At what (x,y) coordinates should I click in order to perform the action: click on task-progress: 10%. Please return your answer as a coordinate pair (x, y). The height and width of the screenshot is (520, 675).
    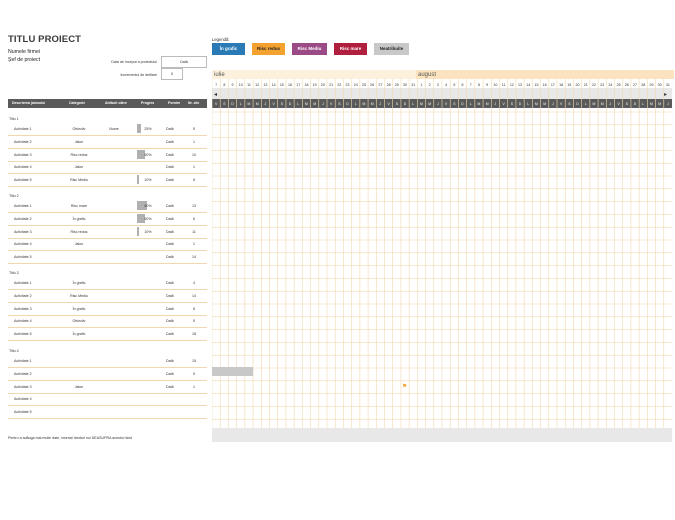
    Looking at the image, I should click on (148, 180).